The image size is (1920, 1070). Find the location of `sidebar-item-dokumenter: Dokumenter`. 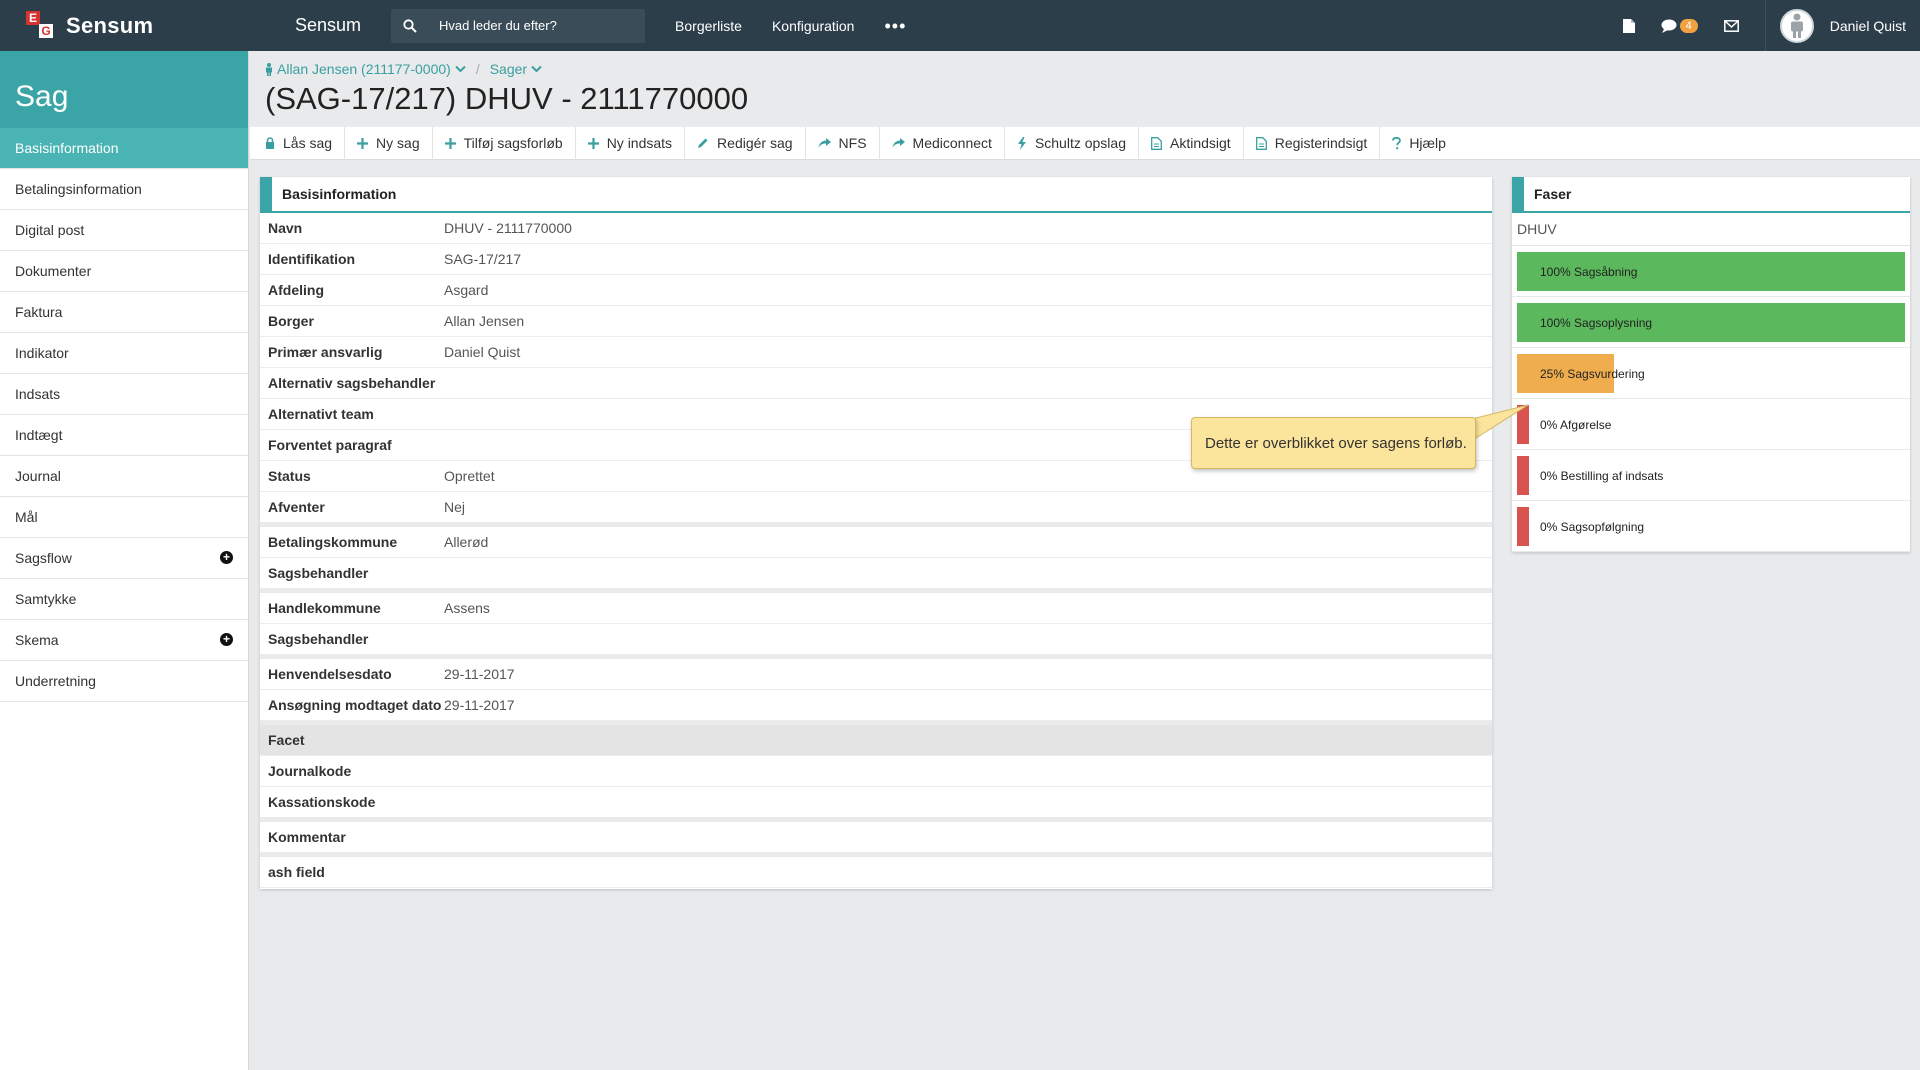

sidebar-item-dokumenter: Dokumenter is located at coordinates (124, 271).